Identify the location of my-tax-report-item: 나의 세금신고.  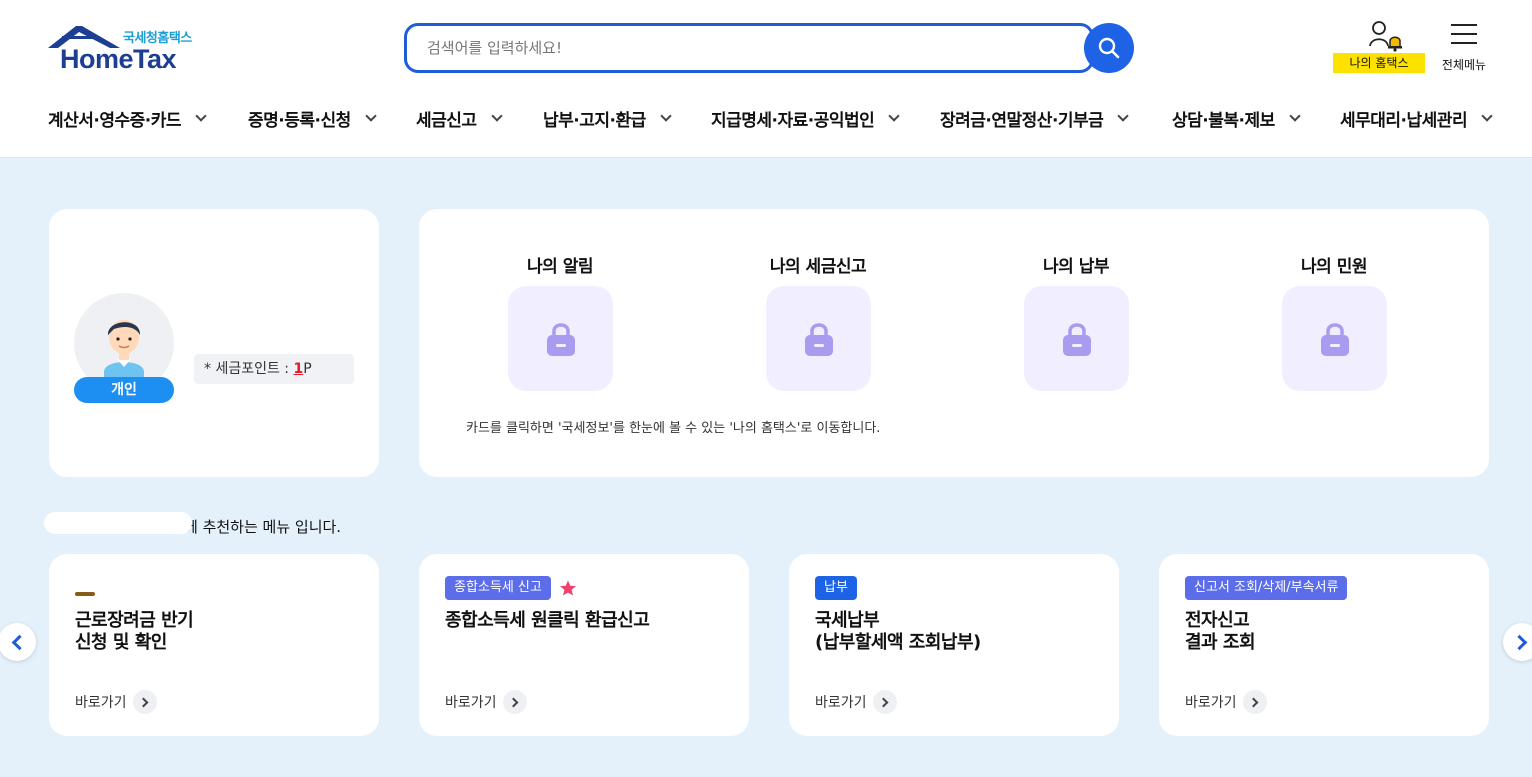
(818, 322).